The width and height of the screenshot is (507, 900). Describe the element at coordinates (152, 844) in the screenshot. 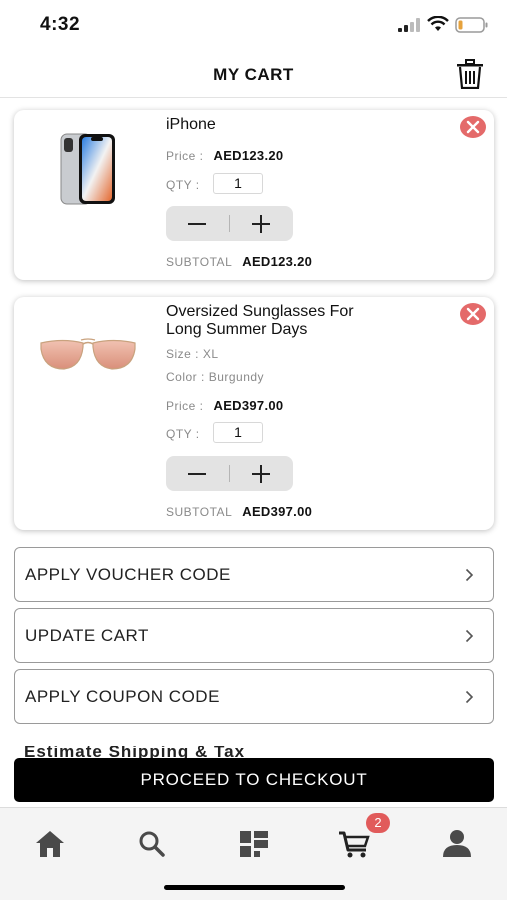

I see `search-icon` at that location.